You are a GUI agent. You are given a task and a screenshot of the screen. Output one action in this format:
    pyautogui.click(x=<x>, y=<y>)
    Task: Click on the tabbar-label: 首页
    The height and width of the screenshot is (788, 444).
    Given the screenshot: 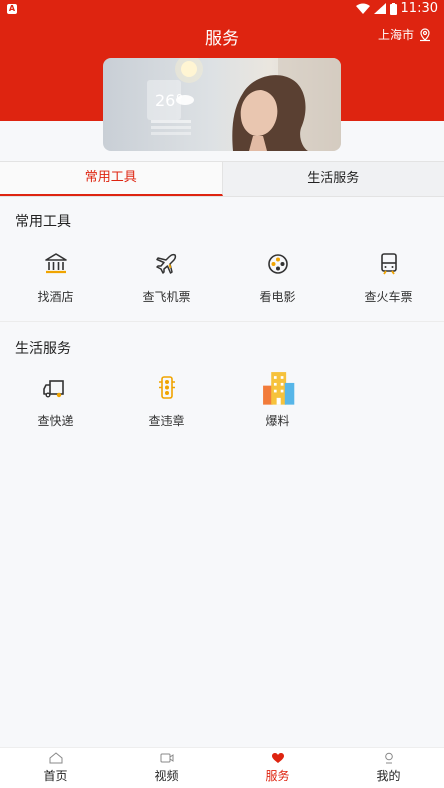 What is the action you would take?
    pyautogui.click(x=55, y=776)
    